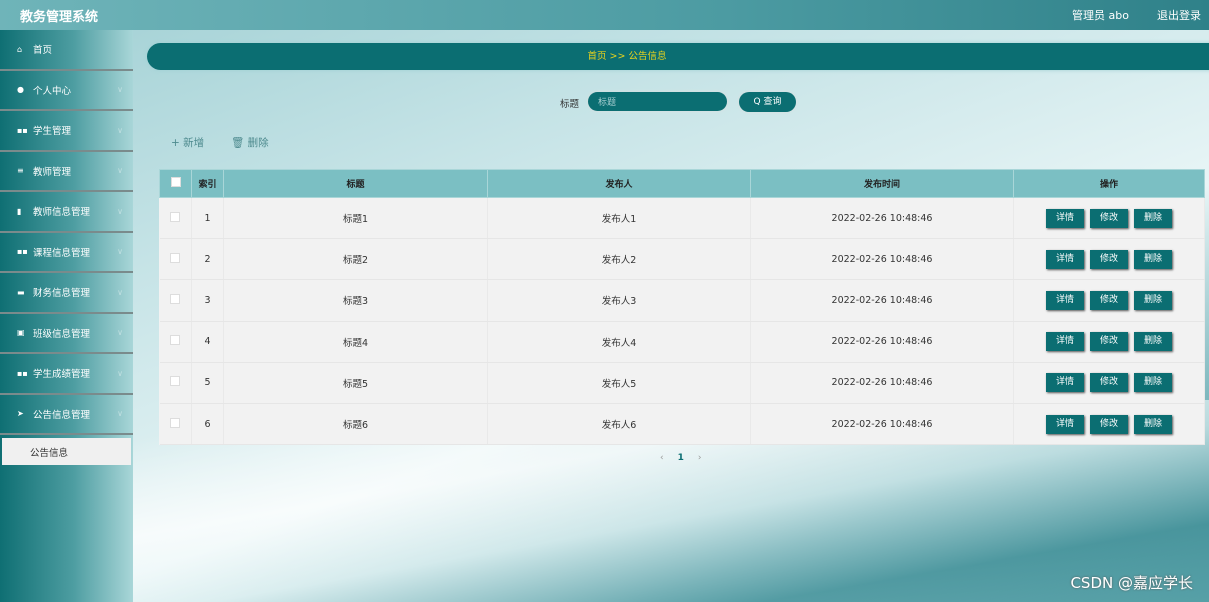 The image size is (1209, 602). What do you see at coordinates (355, 259) in the screenshot?
I see `table-cell: 标题2` at bounding box center [355, 259].